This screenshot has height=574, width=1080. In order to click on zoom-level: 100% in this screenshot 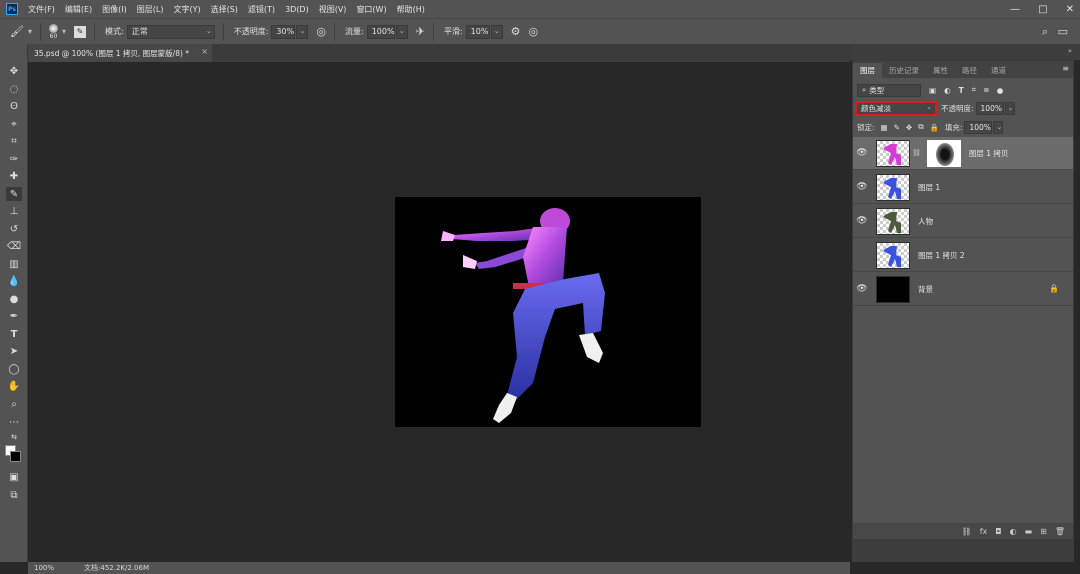, I will do `click(44, 568)`.